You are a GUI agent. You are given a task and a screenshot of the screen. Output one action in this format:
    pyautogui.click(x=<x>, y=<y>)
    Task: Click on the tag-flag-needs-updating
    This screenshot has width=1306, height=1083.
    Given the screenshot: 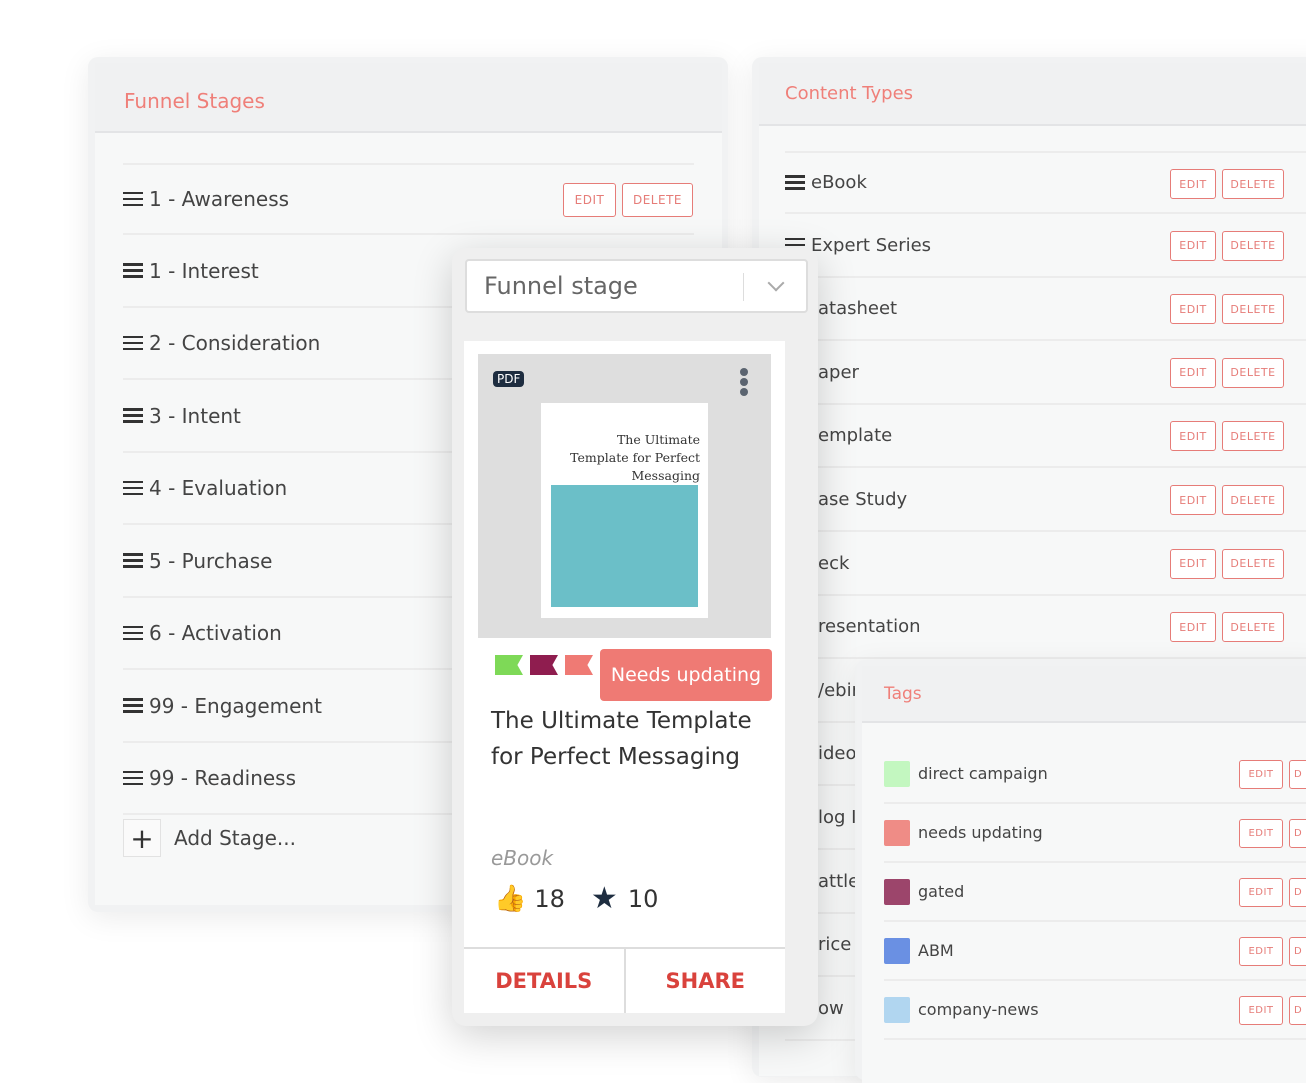 What is the action you would take?
    pyautogui.click(x=579, y=665)
    